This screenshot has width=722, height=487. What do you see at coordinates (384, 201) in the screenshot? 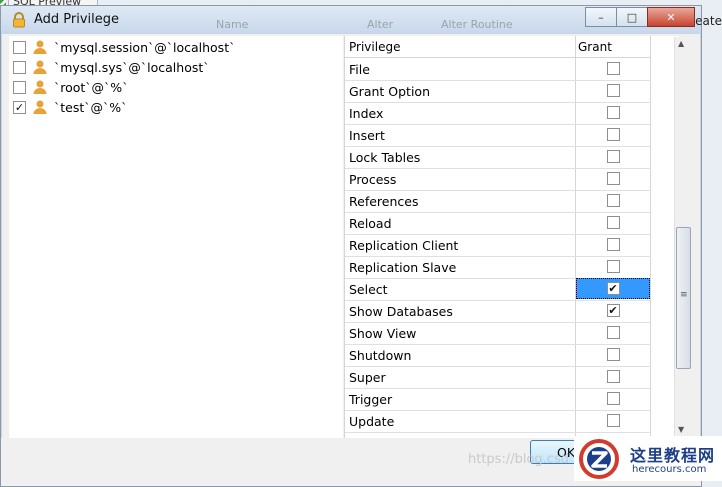
I see `privilege-name: References` at bounding box center [384, 201].